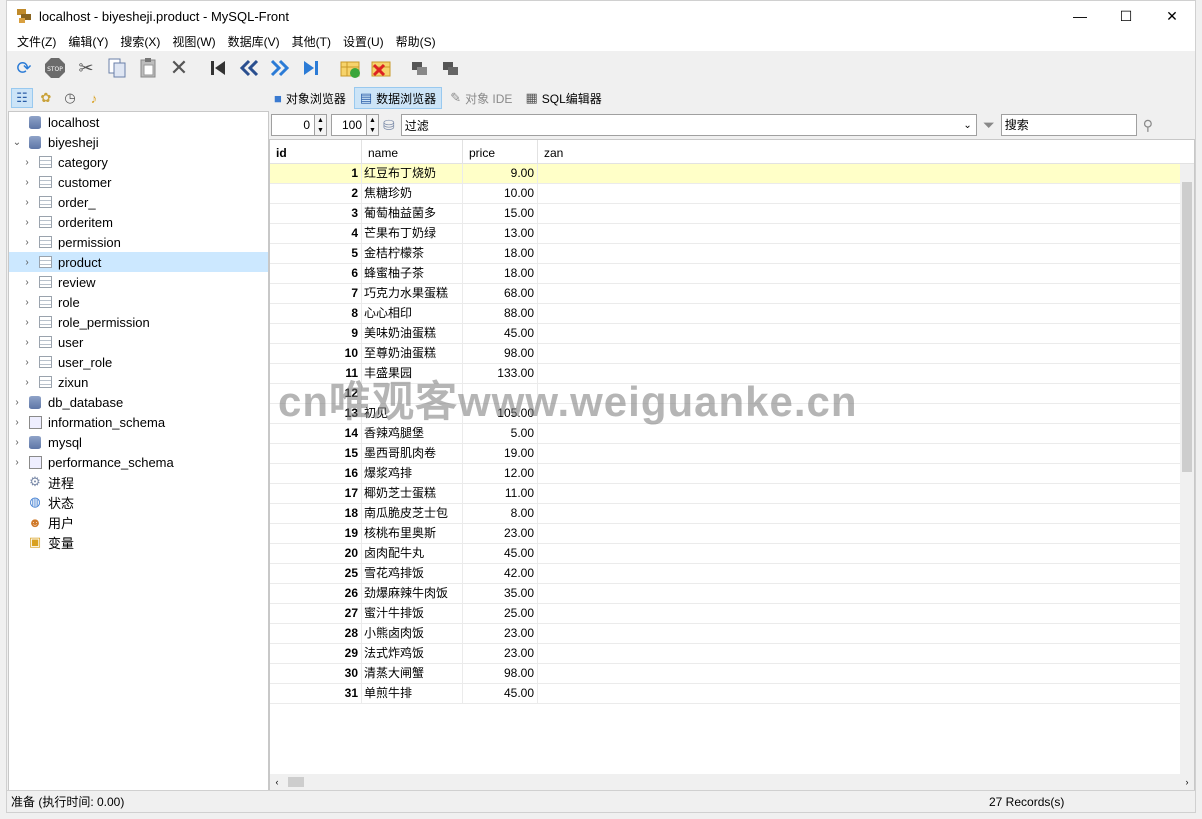 The width and height of the screenshot is (1202, 819). What do you see at coordinates (316, 613) in the screenshot?
I see `cell-id: 27` at bounding box center [316, 613].